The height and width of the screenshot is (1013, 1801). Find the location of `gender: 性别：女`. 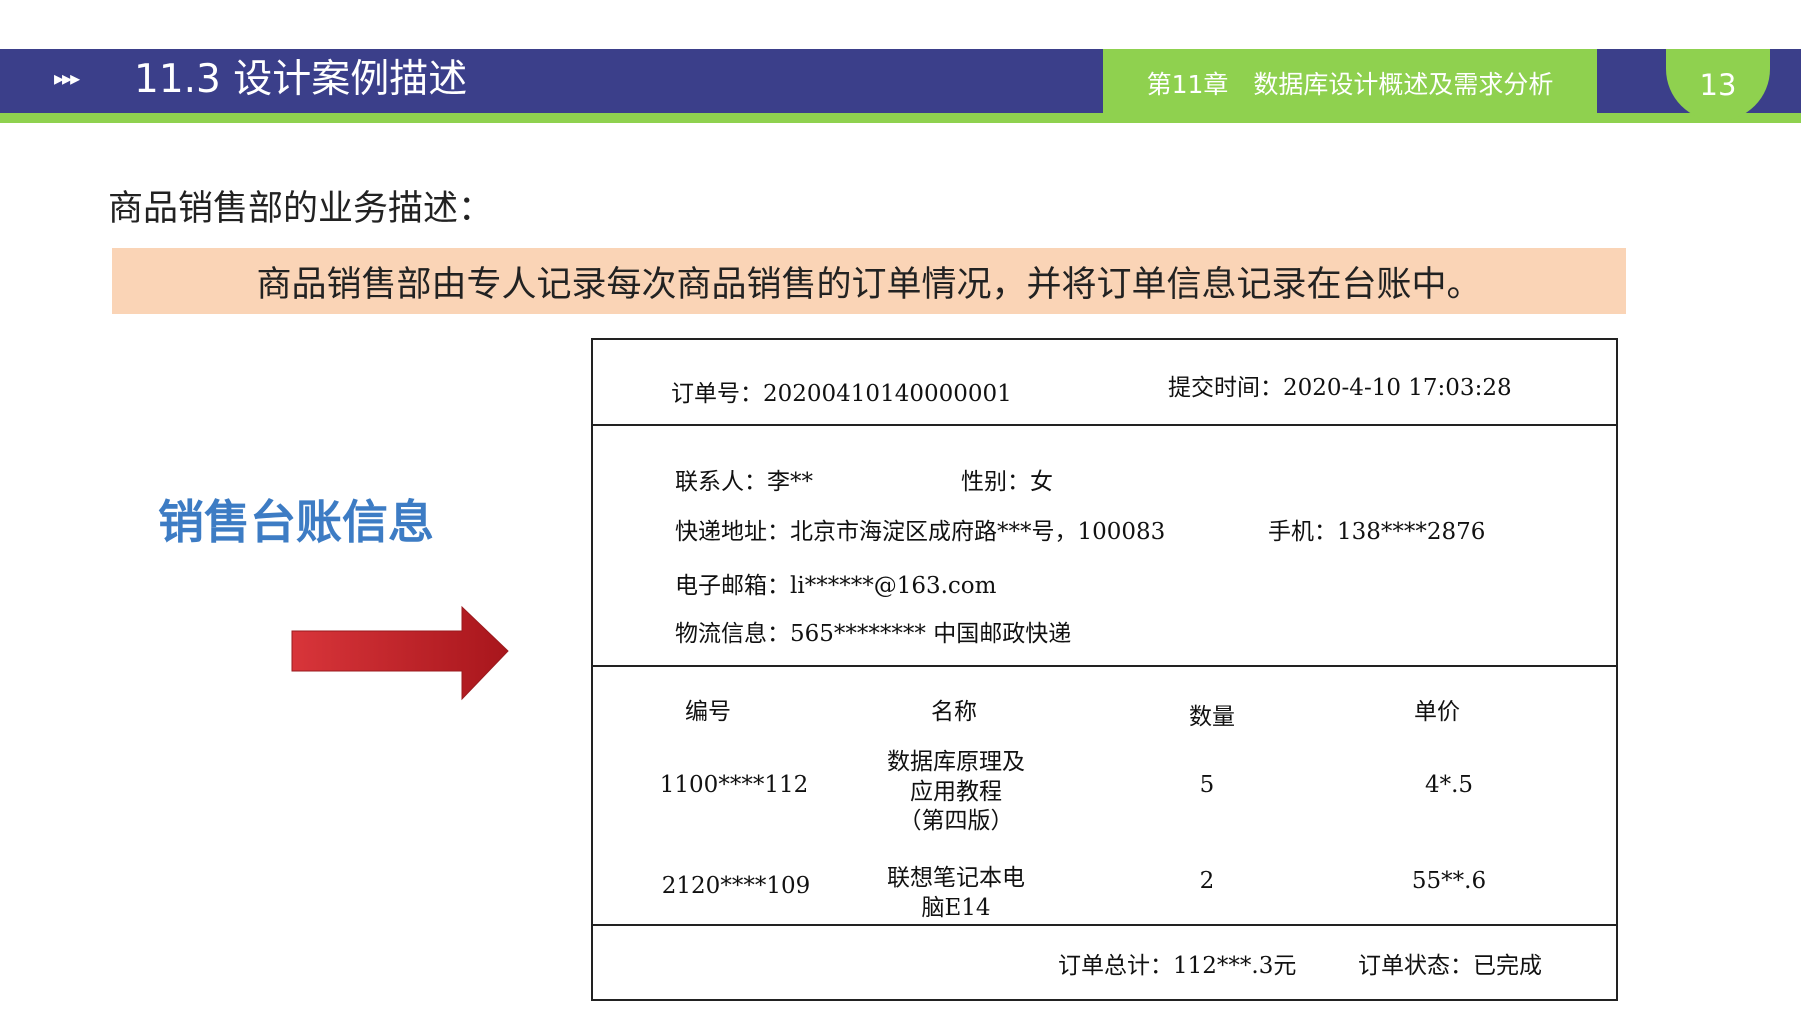

gender: 性别：女 is located at coordinates (1007, 482).